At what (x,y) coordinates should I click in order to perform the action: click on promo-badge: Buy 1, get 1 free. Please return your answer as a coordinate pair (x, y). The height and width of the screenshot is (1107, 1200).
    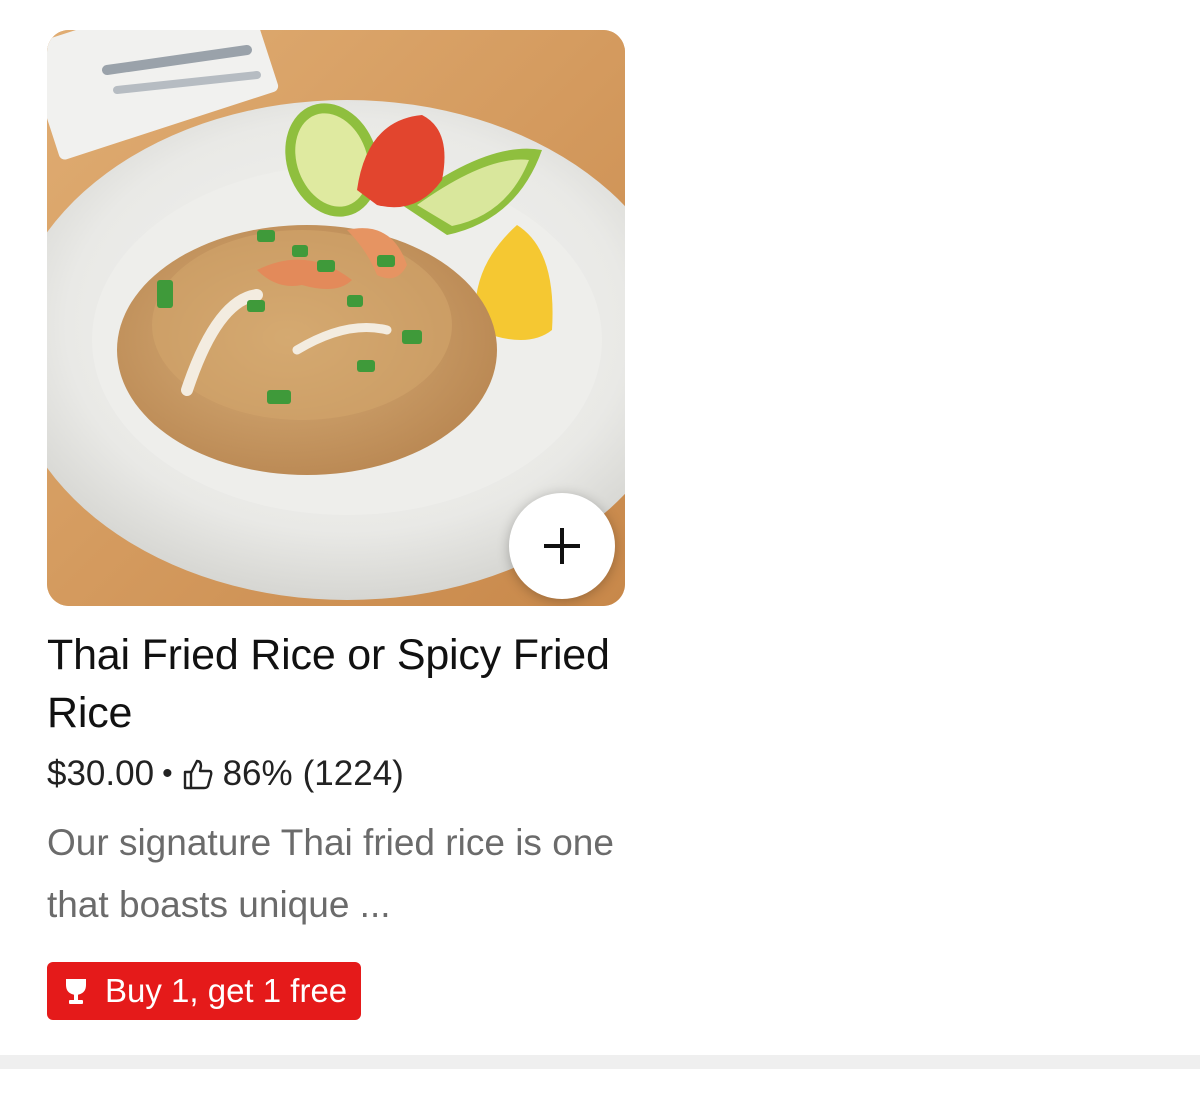
    Looking at the image, I should click on (204, 991).